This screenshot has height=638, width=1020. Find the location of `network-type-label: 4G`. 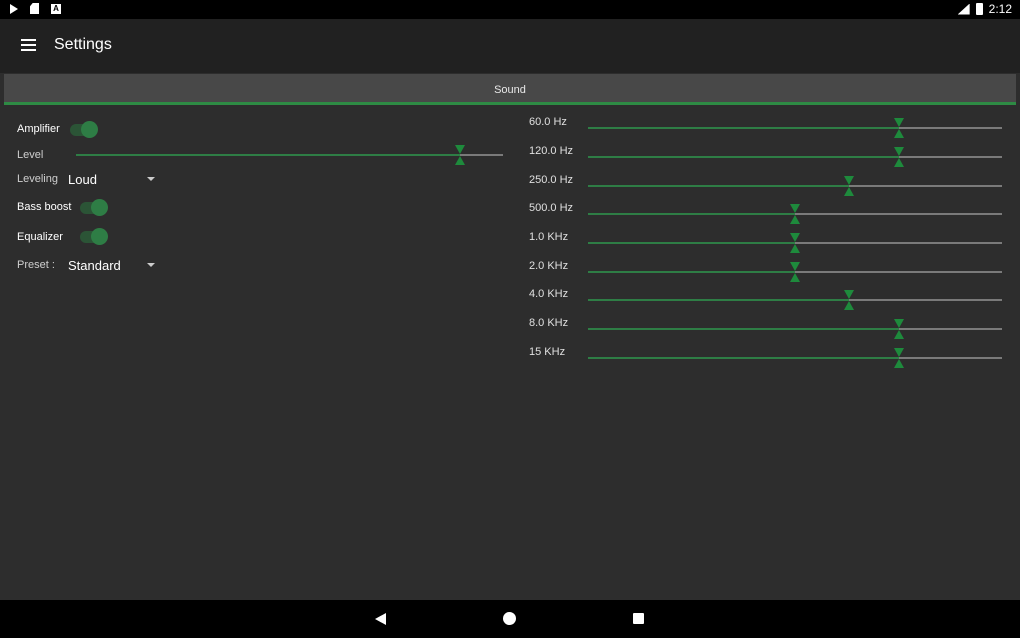

network-type-label: 4G is located at coordinates (952, 4).